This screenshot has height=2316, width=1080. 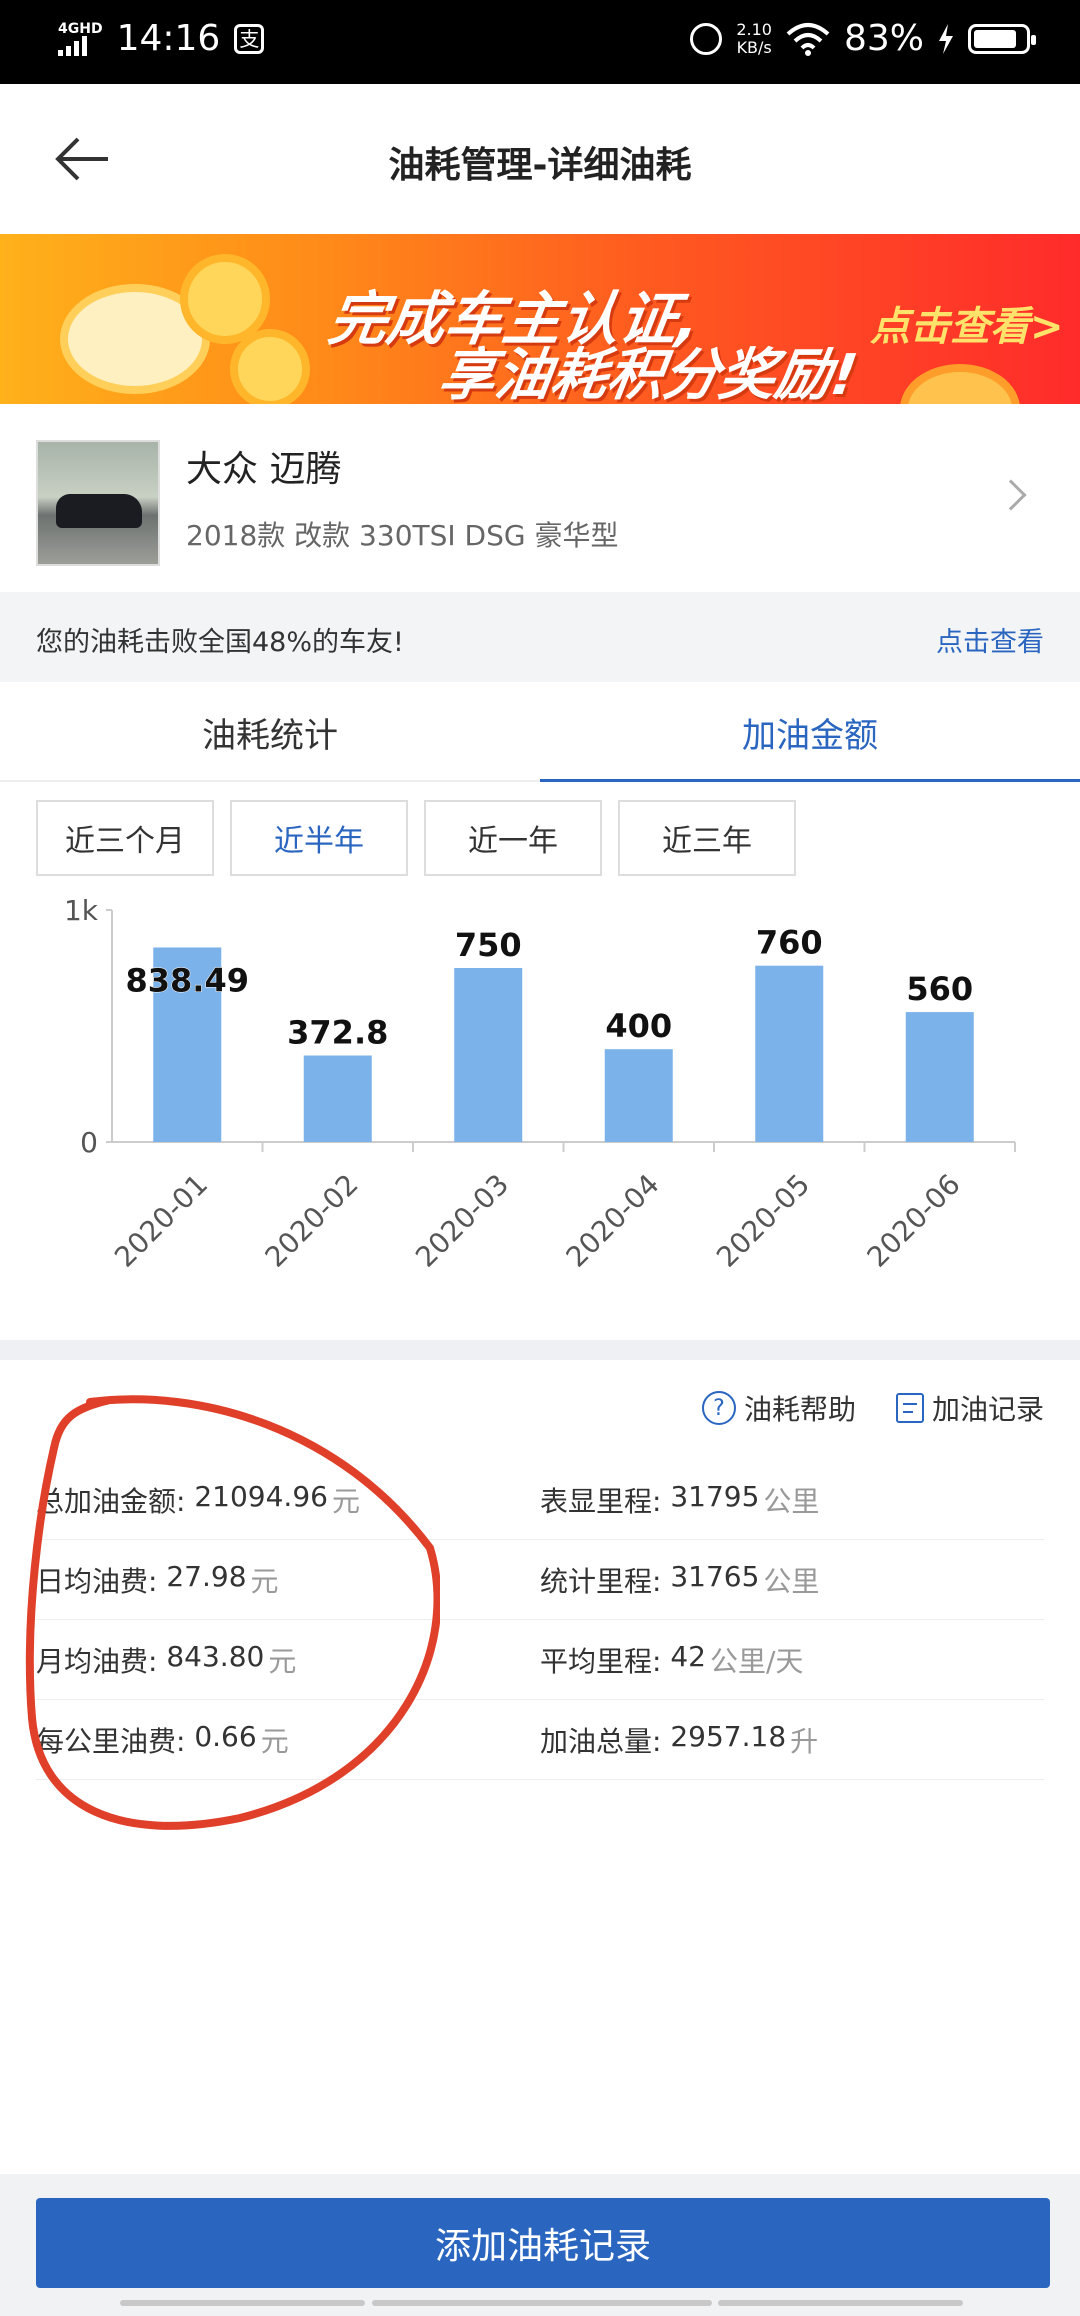 What do you see at coordinates (540, 165) in the screenshot?
I see `page-title: 油耗管理-详细油耗` at bounding box center [540, 165].